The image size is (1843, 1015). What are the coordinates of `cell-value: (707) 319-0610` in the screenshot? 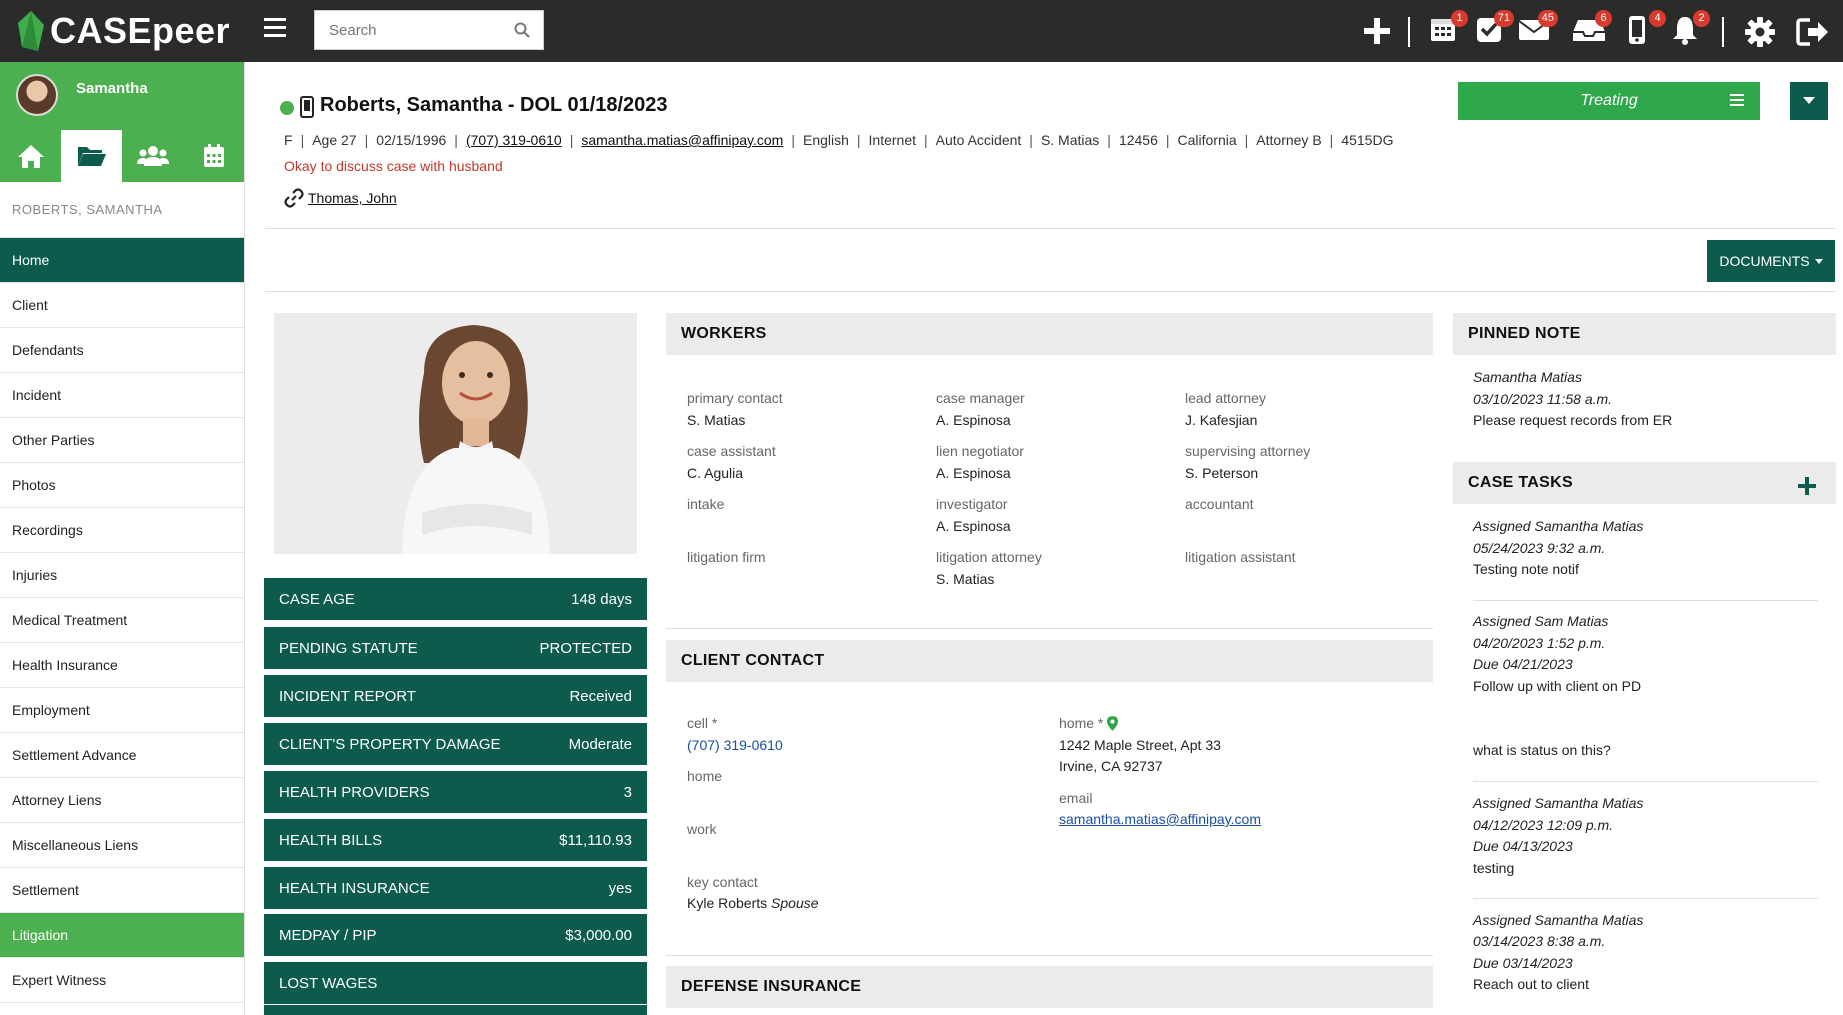 It's located at (735, 745).